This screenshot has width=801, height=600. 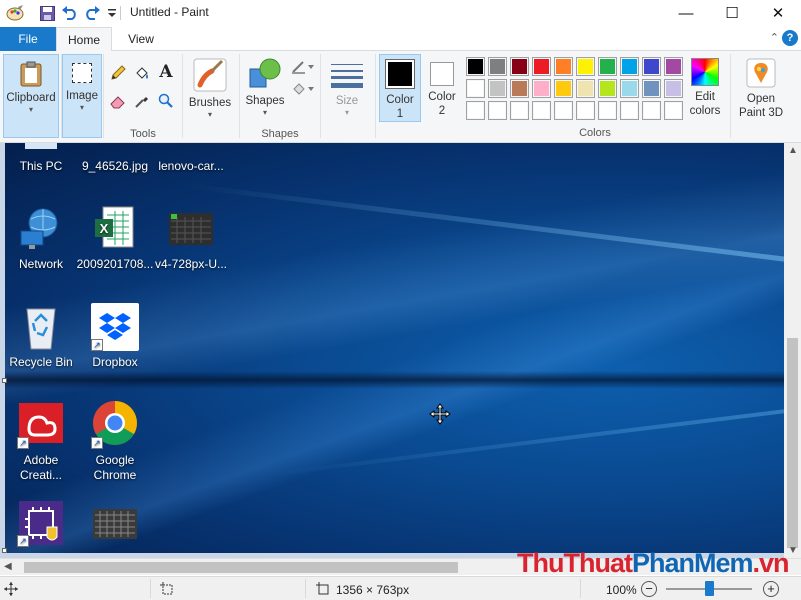 What do you see at coordinates (82, 96) in the screenshot?
I see `image-button: Image ▾` at bounding box center [82, 96].